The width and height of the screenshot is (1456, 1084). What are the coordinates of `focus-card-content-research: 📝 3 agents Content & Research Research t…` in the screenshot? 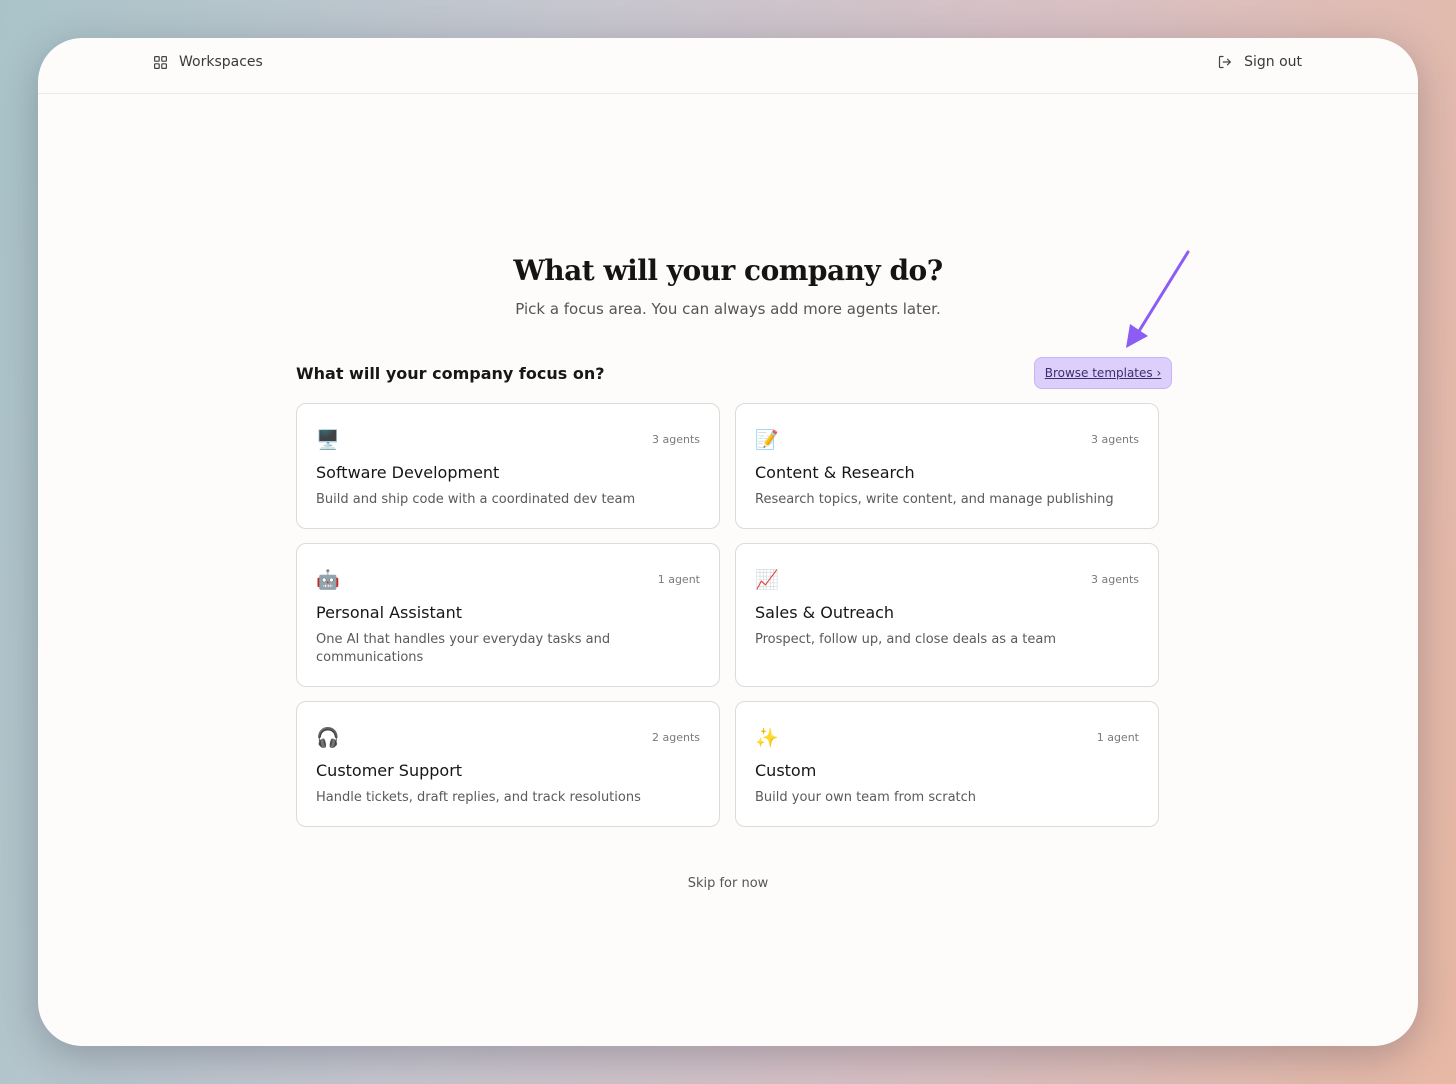 It's located at (947, 466).